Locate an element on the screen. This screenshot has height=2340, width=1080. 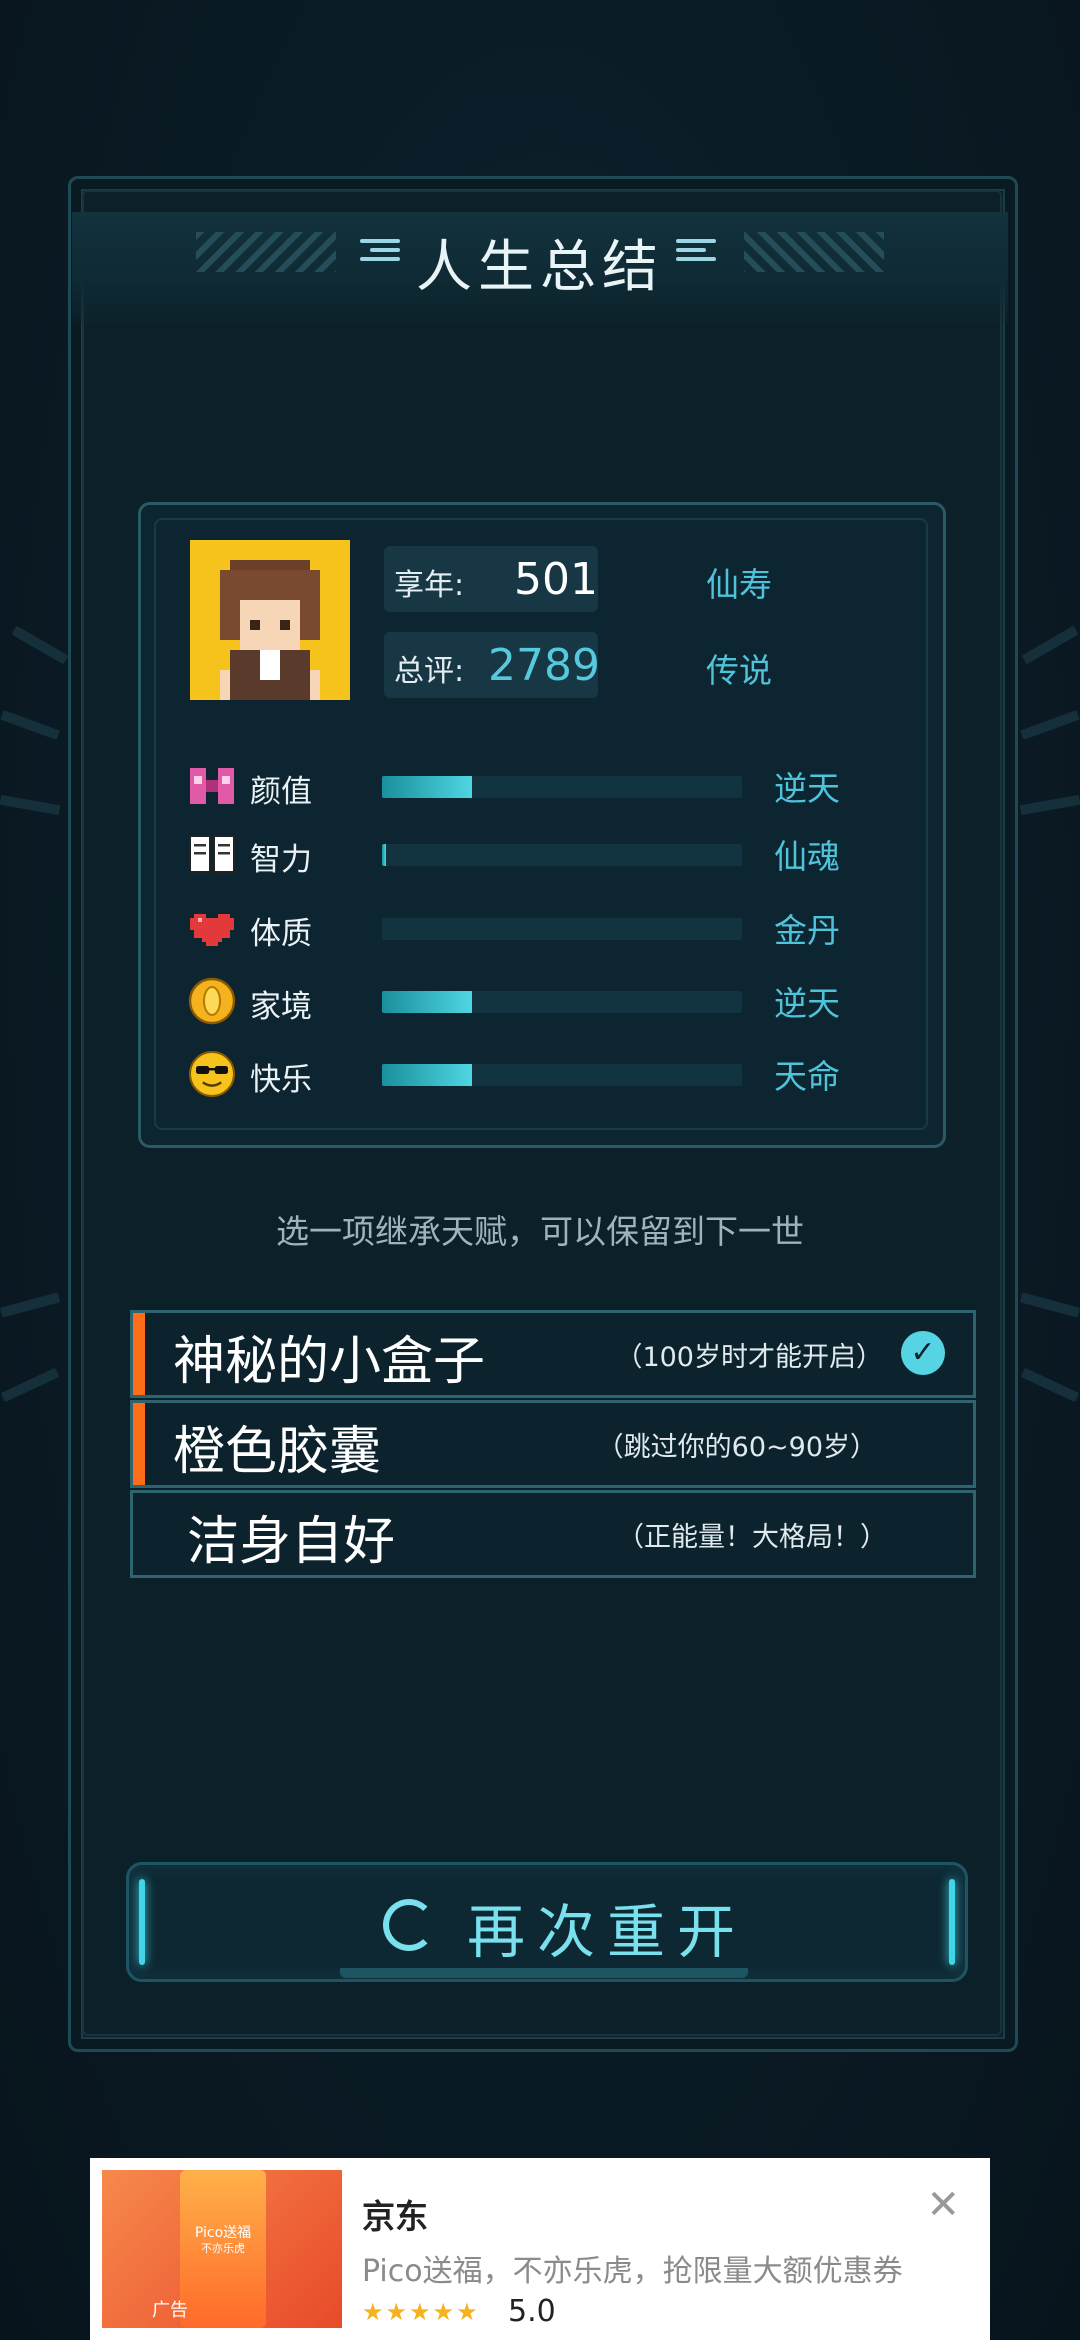
ad-description: Pico送福，不亦乐虎，抢限量大额优惠券 is located at coordinates (632, 2271).